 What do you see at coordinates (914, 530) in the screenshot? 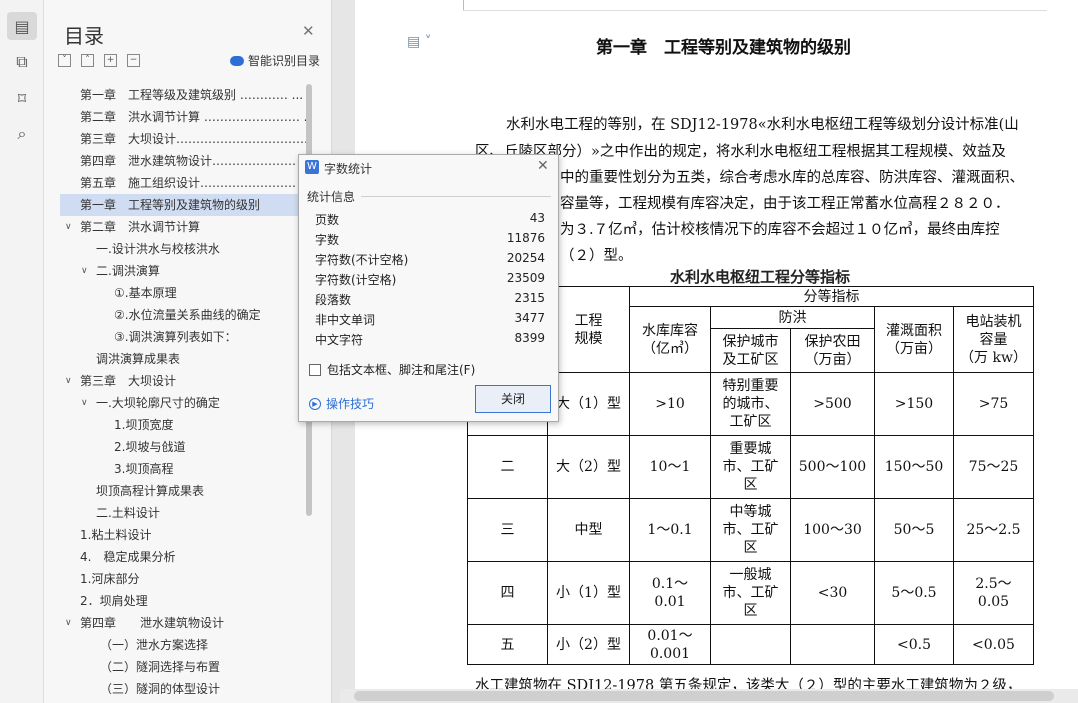
I see `table-cell: 50～5` at bounding box center [914, 530].